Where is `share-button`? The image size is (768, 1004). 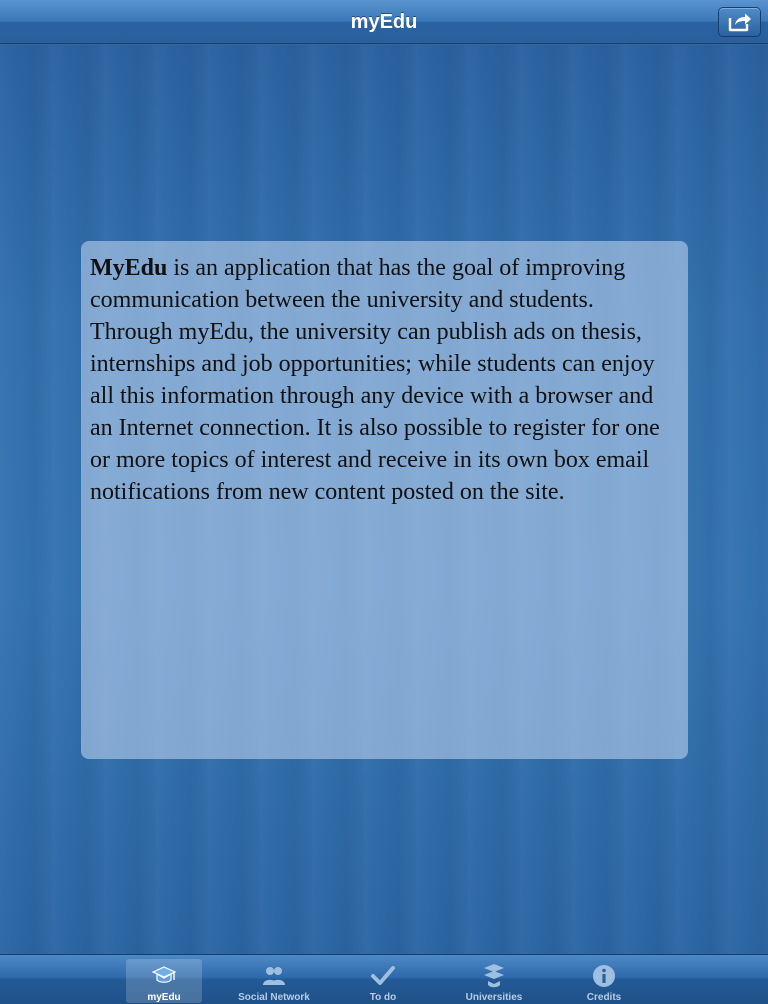
share-button is located at coordinates (739, 22).